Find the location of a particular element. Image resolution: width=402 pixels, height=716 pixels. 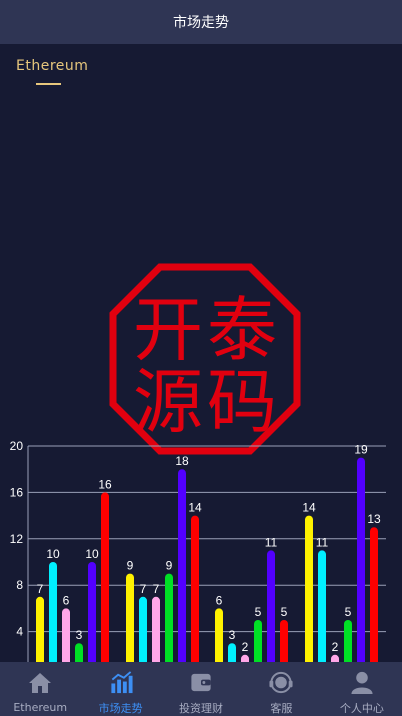

nav-item-profile: 个人中心 is located at coordinates (362, 689).